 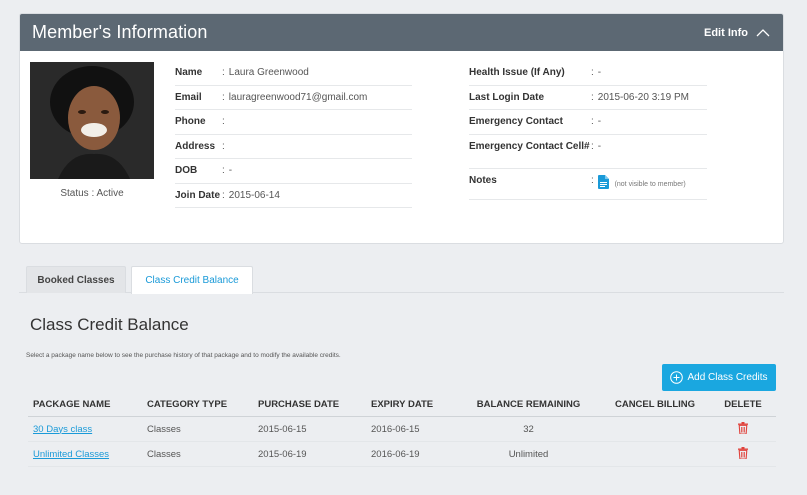 I want to click on field-name: Name : Laura Greenwood, so click(x=293, y=73).